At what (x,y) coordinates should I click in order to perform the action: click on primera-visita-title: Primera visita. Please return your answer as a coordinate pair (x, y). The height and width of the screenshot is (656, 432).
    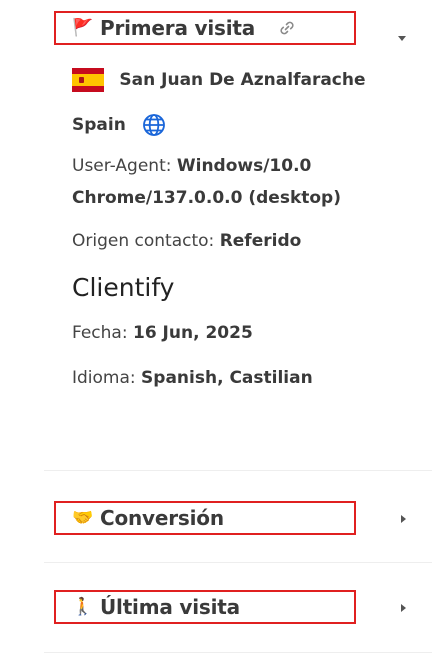
    Looking at the image, I should click on (178, 28).